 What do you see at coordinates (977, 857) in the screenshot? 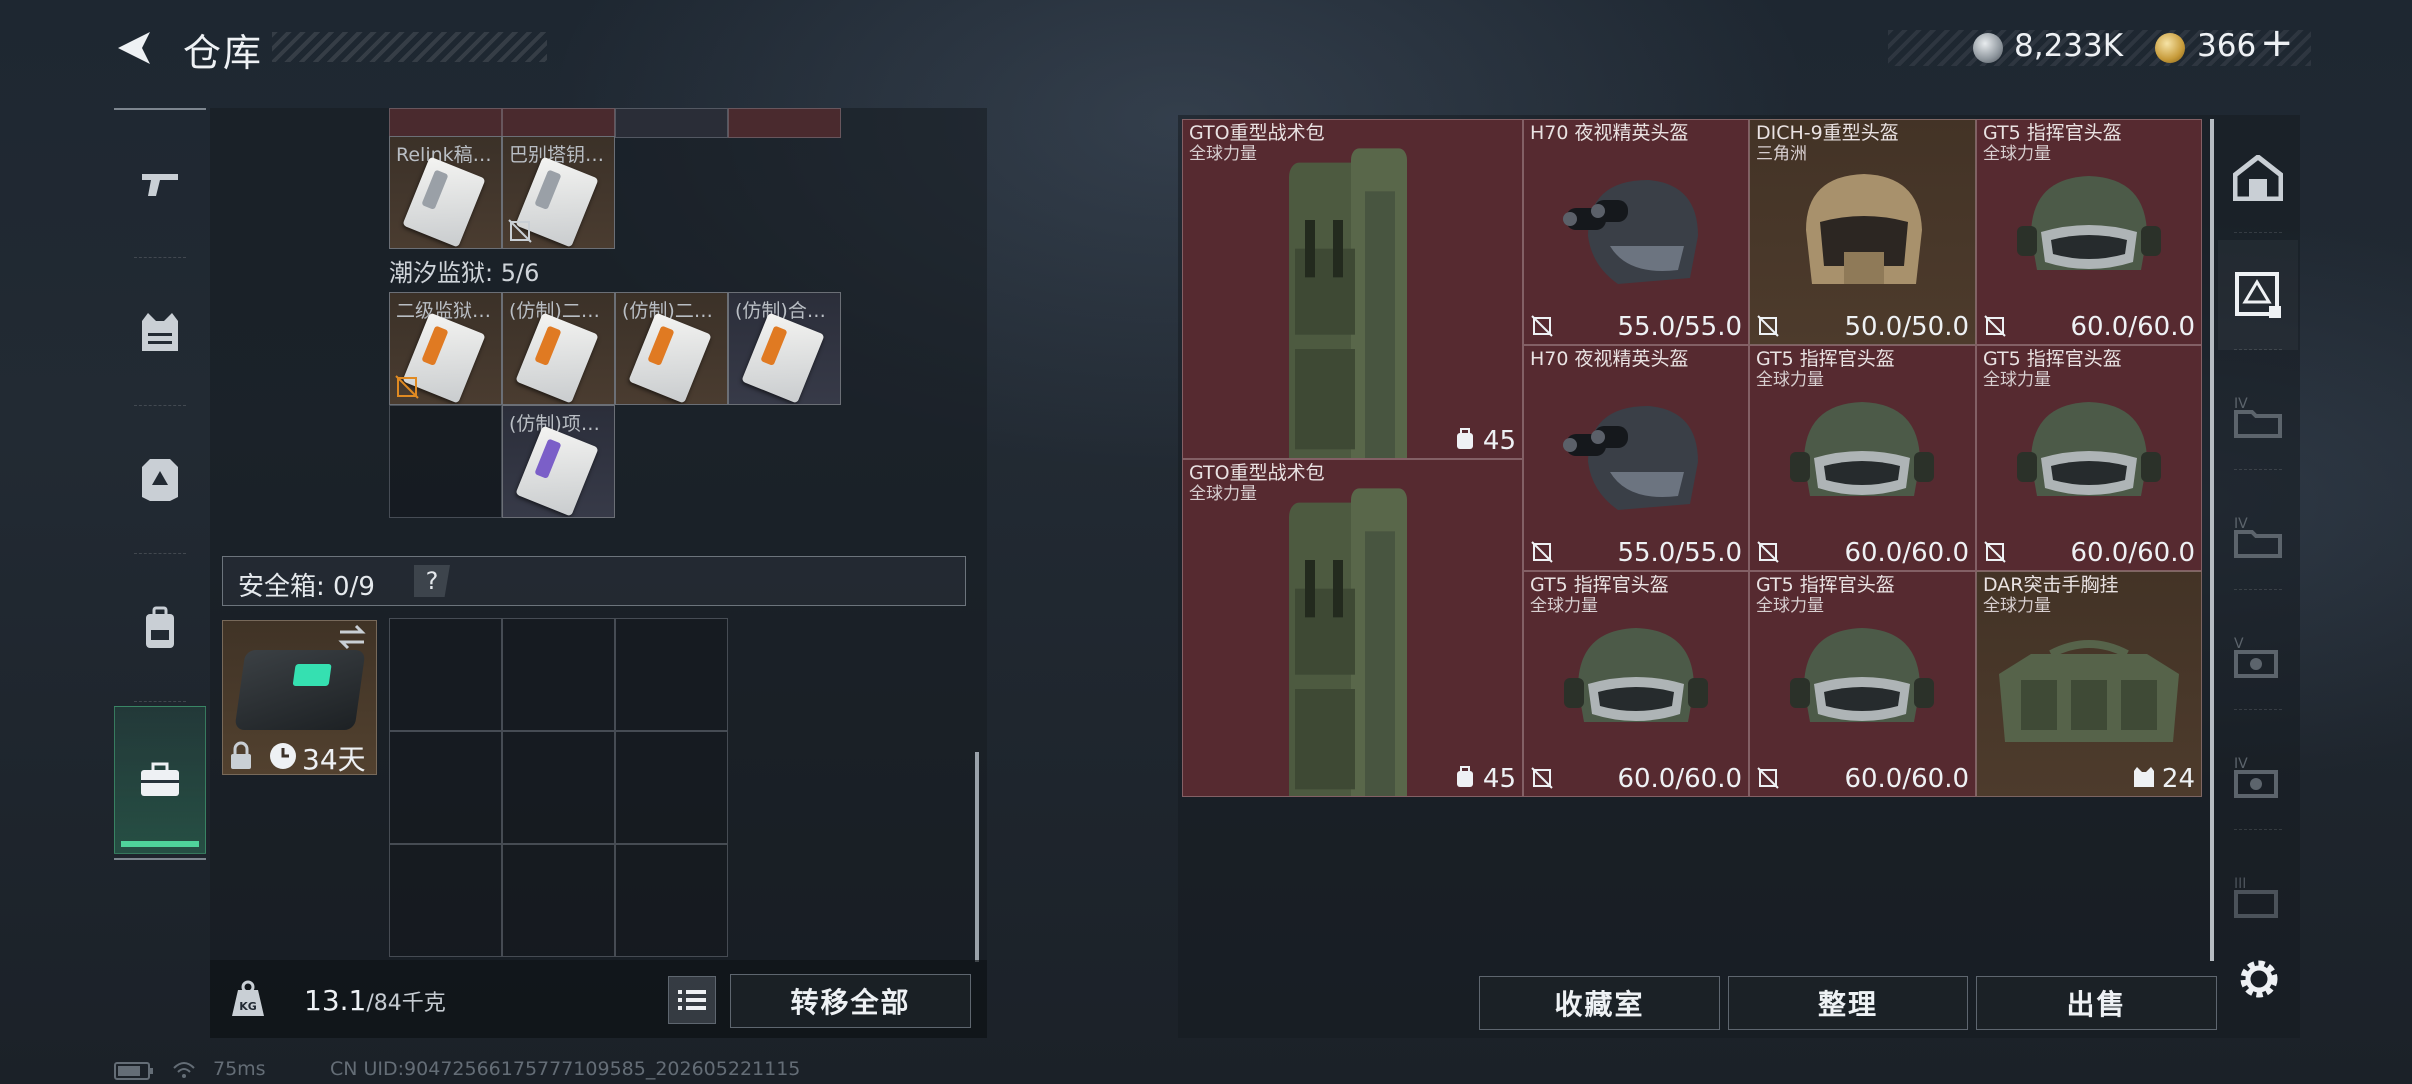
I see `inventory-scrollbar` at bounding box center [977, 857].